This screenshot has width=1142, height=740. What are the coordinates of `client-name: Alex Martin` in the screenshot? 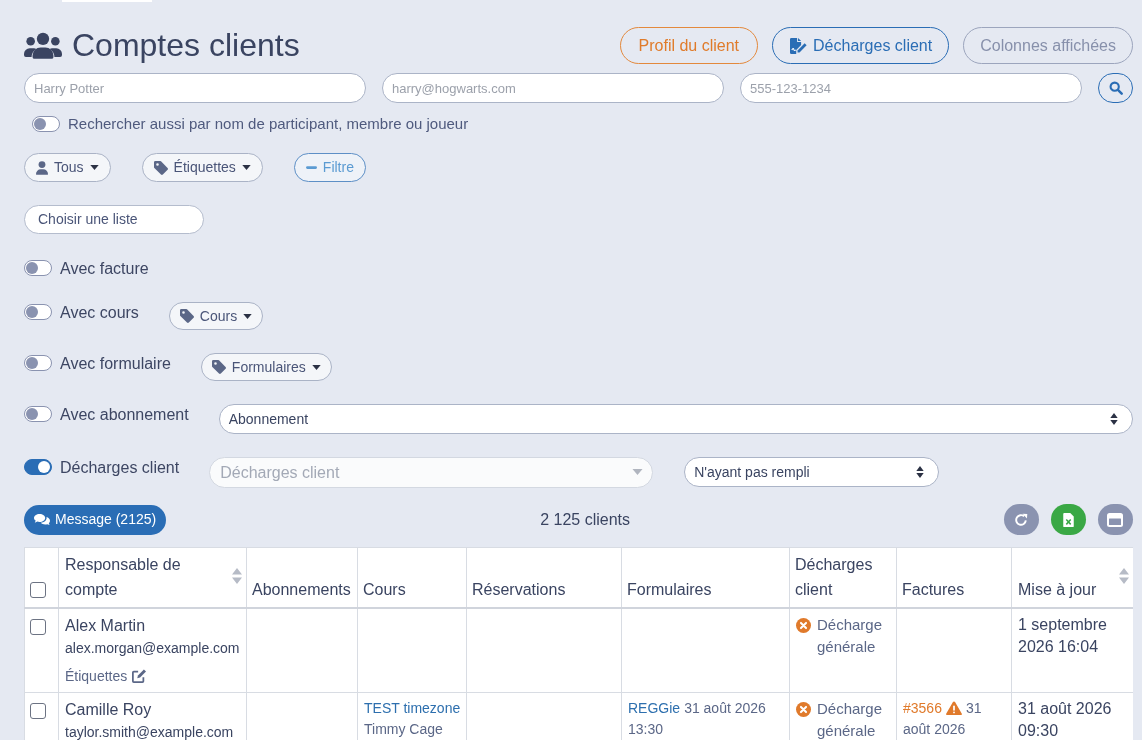 It's located at (152, 625).